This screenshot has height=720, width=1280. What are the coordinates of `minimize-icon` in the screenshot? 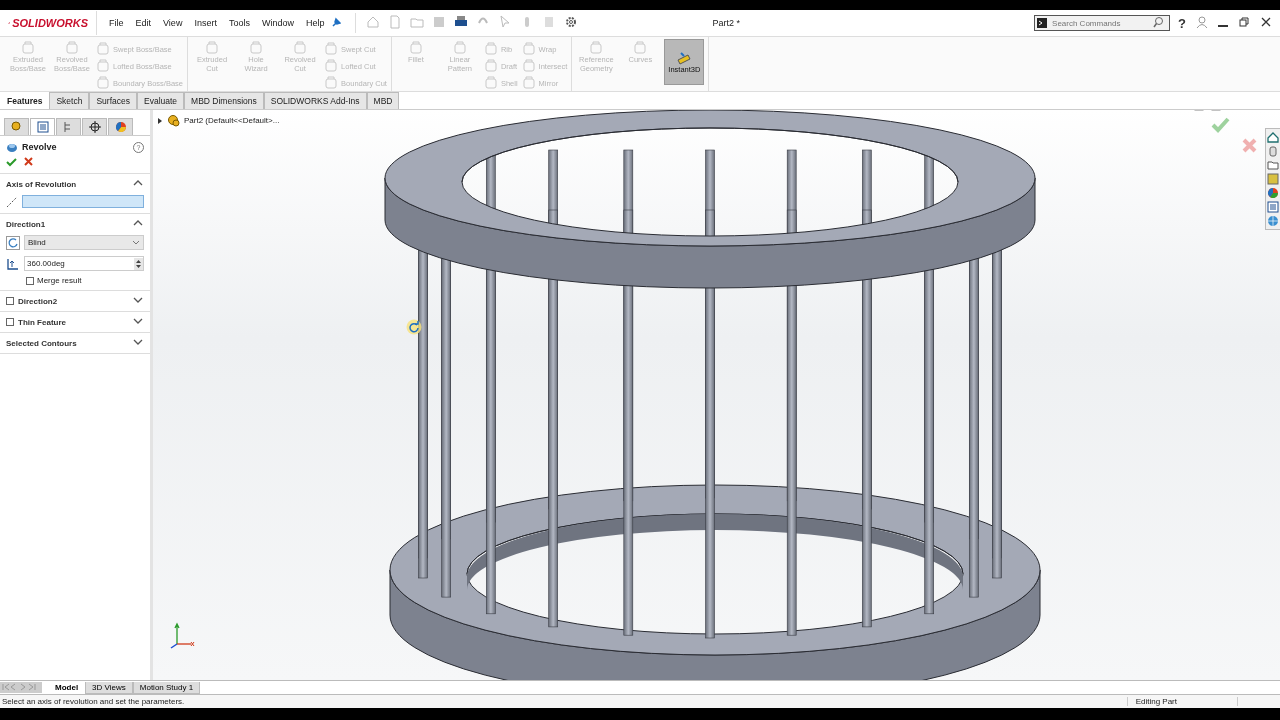 It's located at (1223, 26).